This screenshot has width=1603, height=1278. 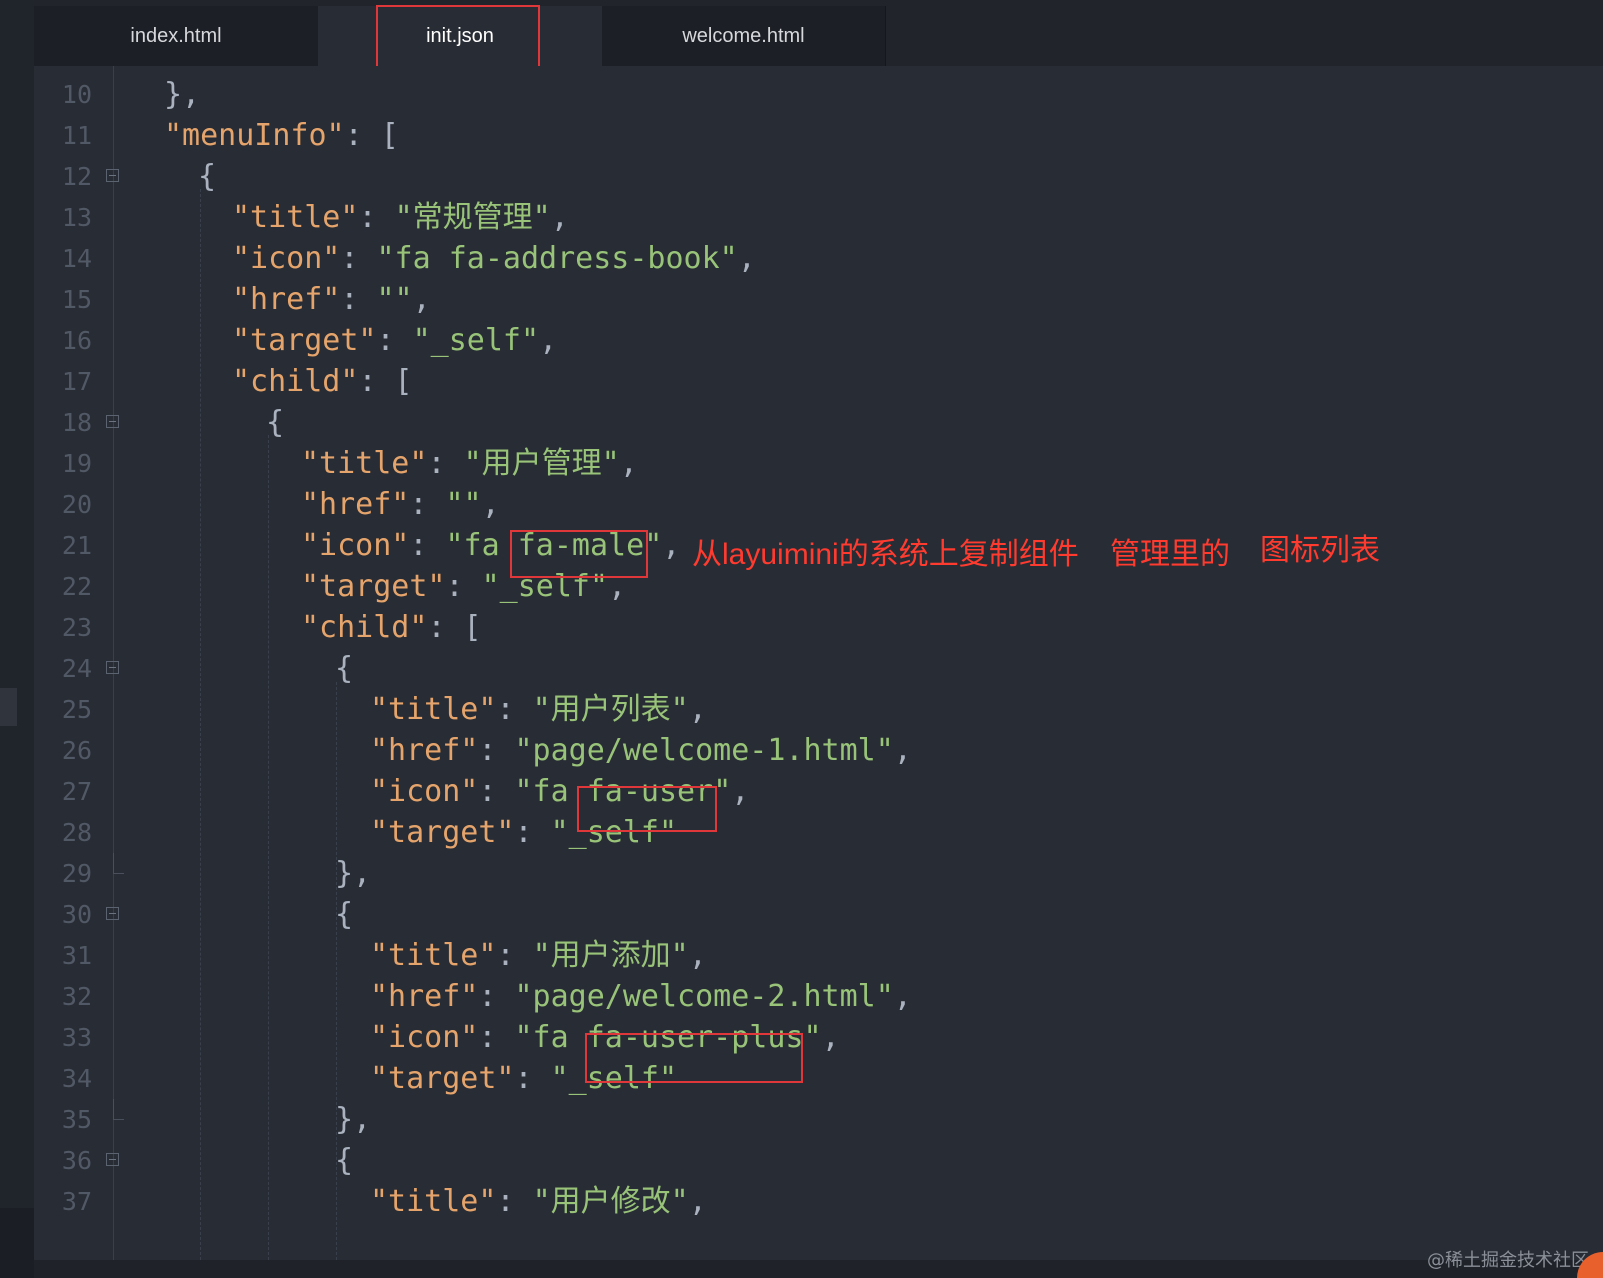 What do you see at coordinates (610, 709) in the screenshot?
I see `json-string: "用户列表"` at bounding box center [610, 709].